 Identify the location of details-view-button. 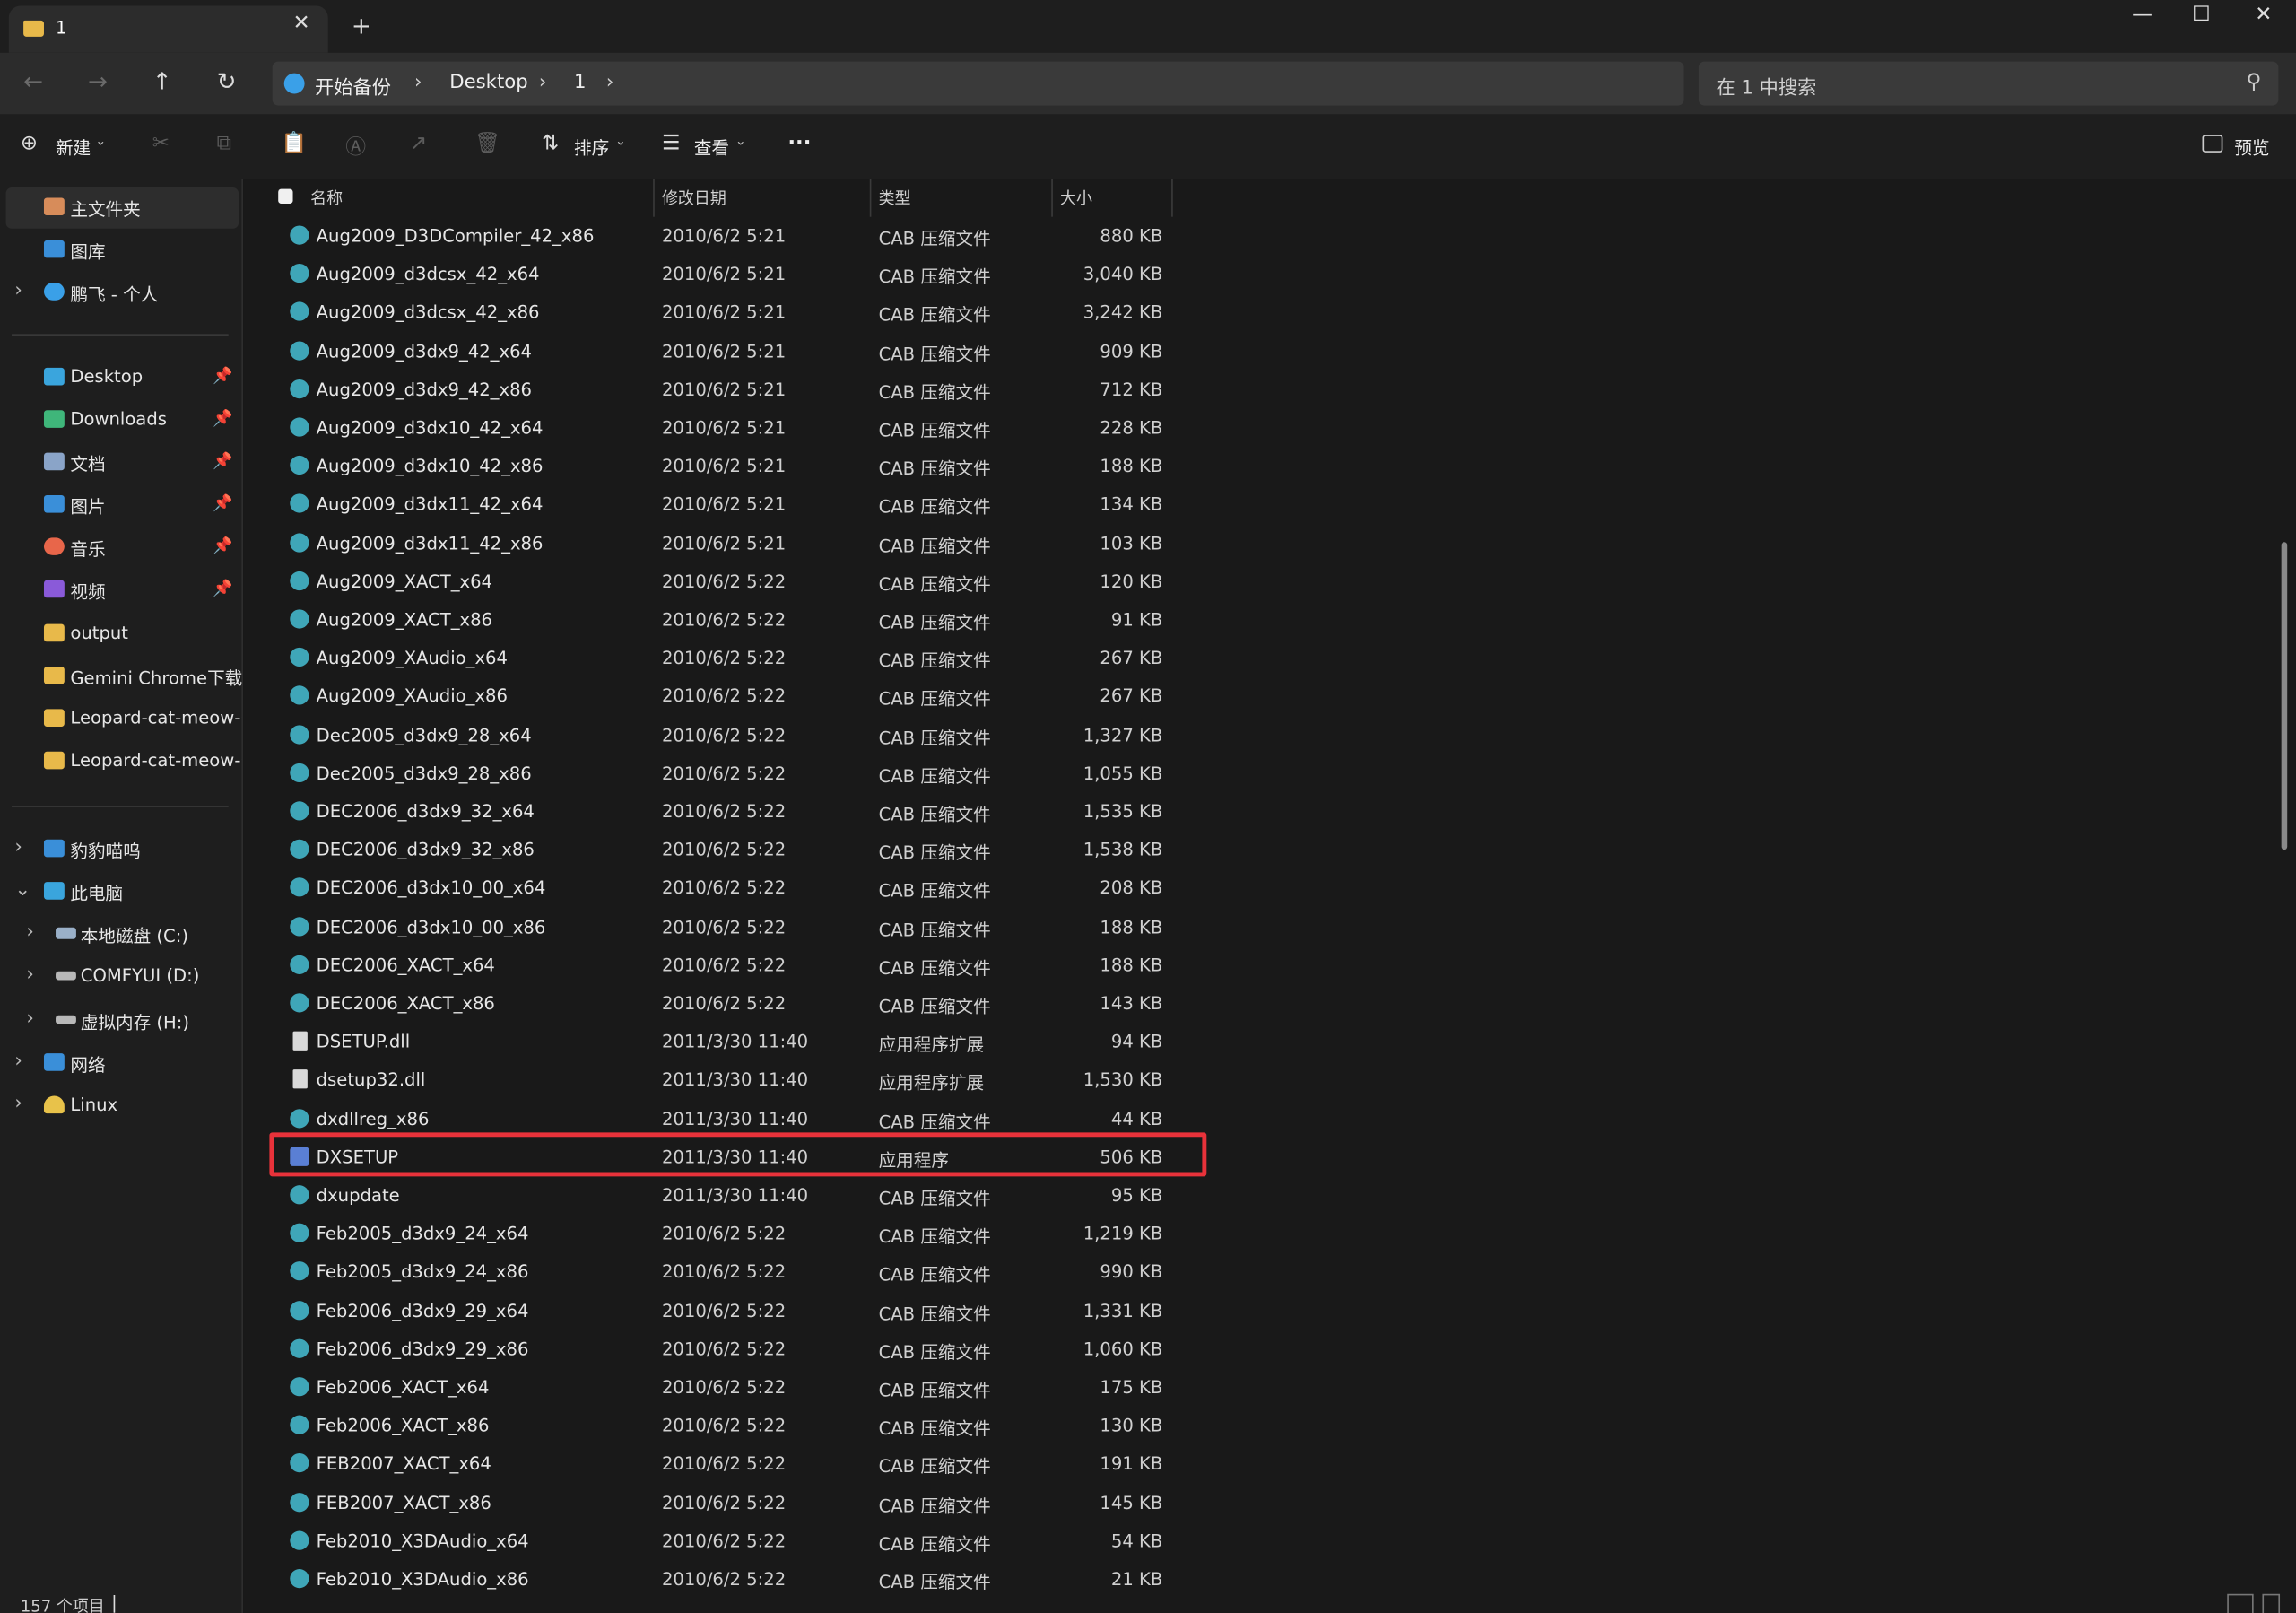
(2240, 1603).